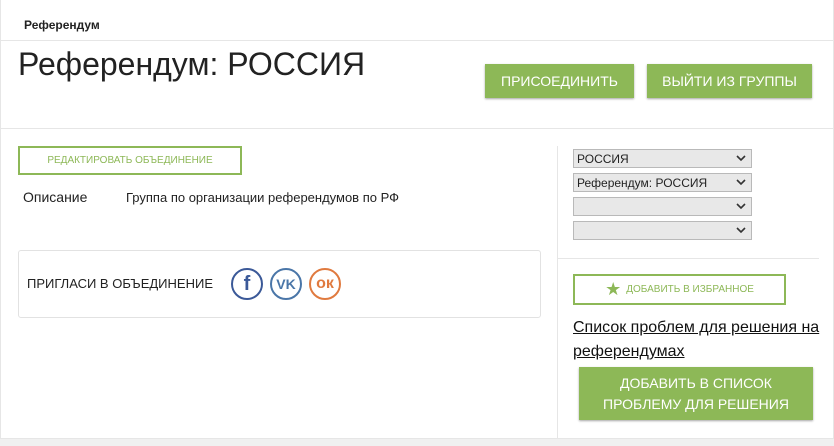  I want to click on breadcrumb: Референдум, so click(62, 25).